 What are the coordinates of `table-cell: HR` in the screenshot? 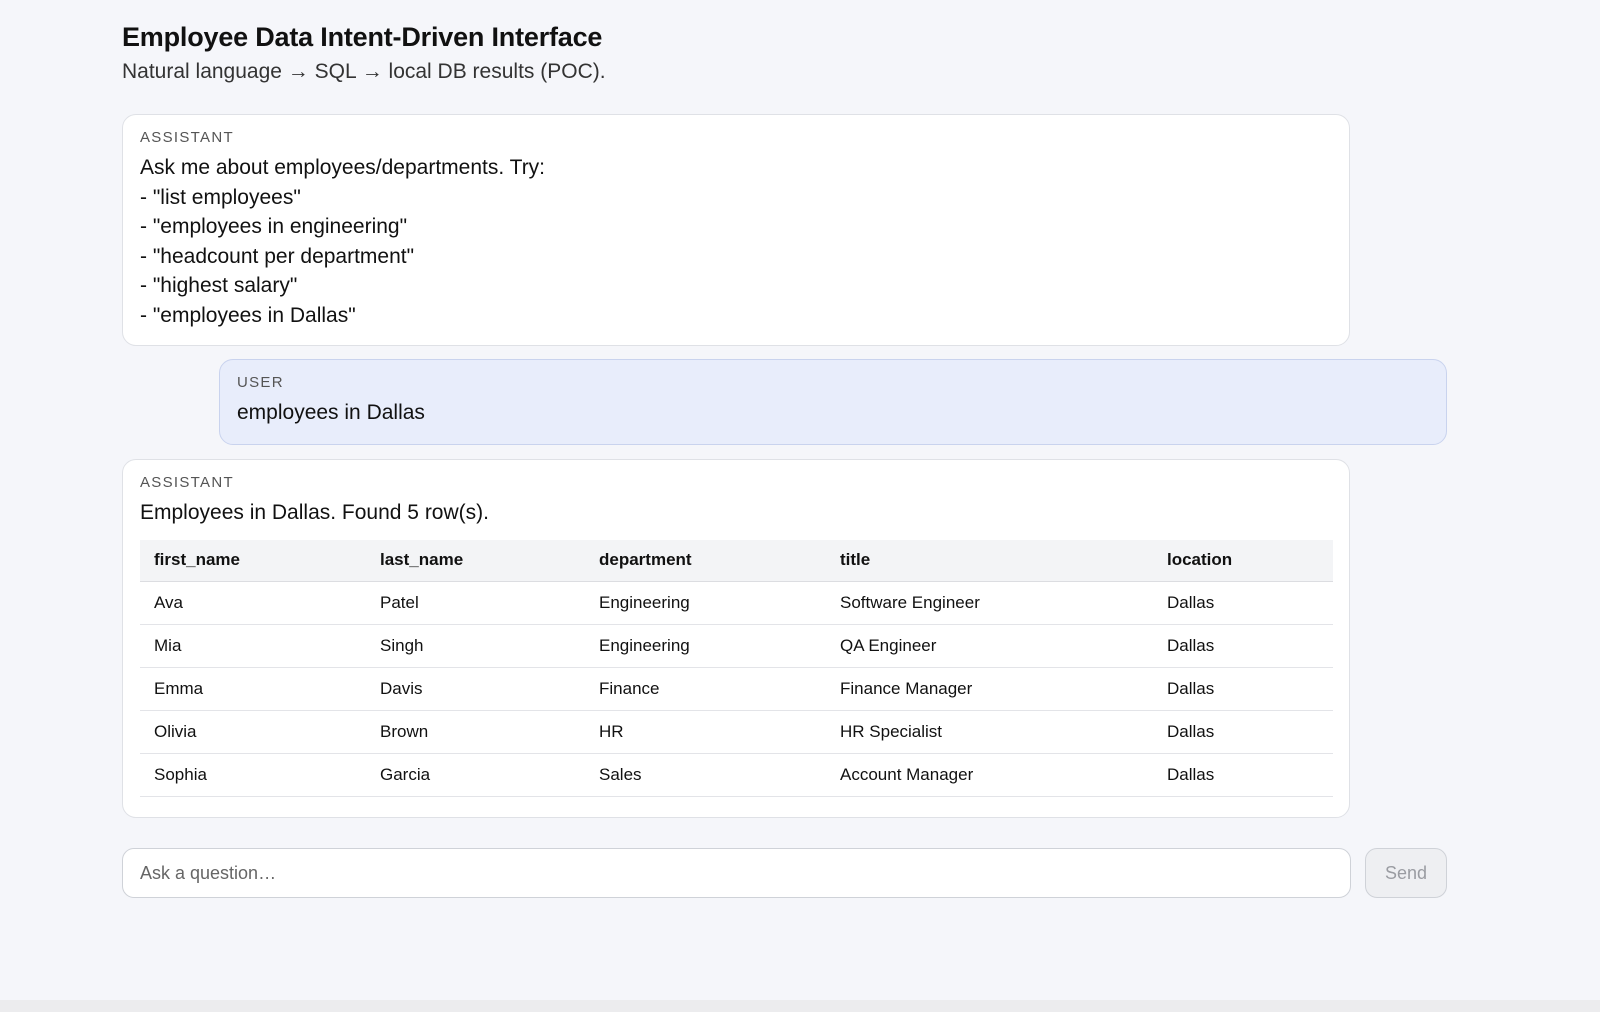 It's located at (705, 732).